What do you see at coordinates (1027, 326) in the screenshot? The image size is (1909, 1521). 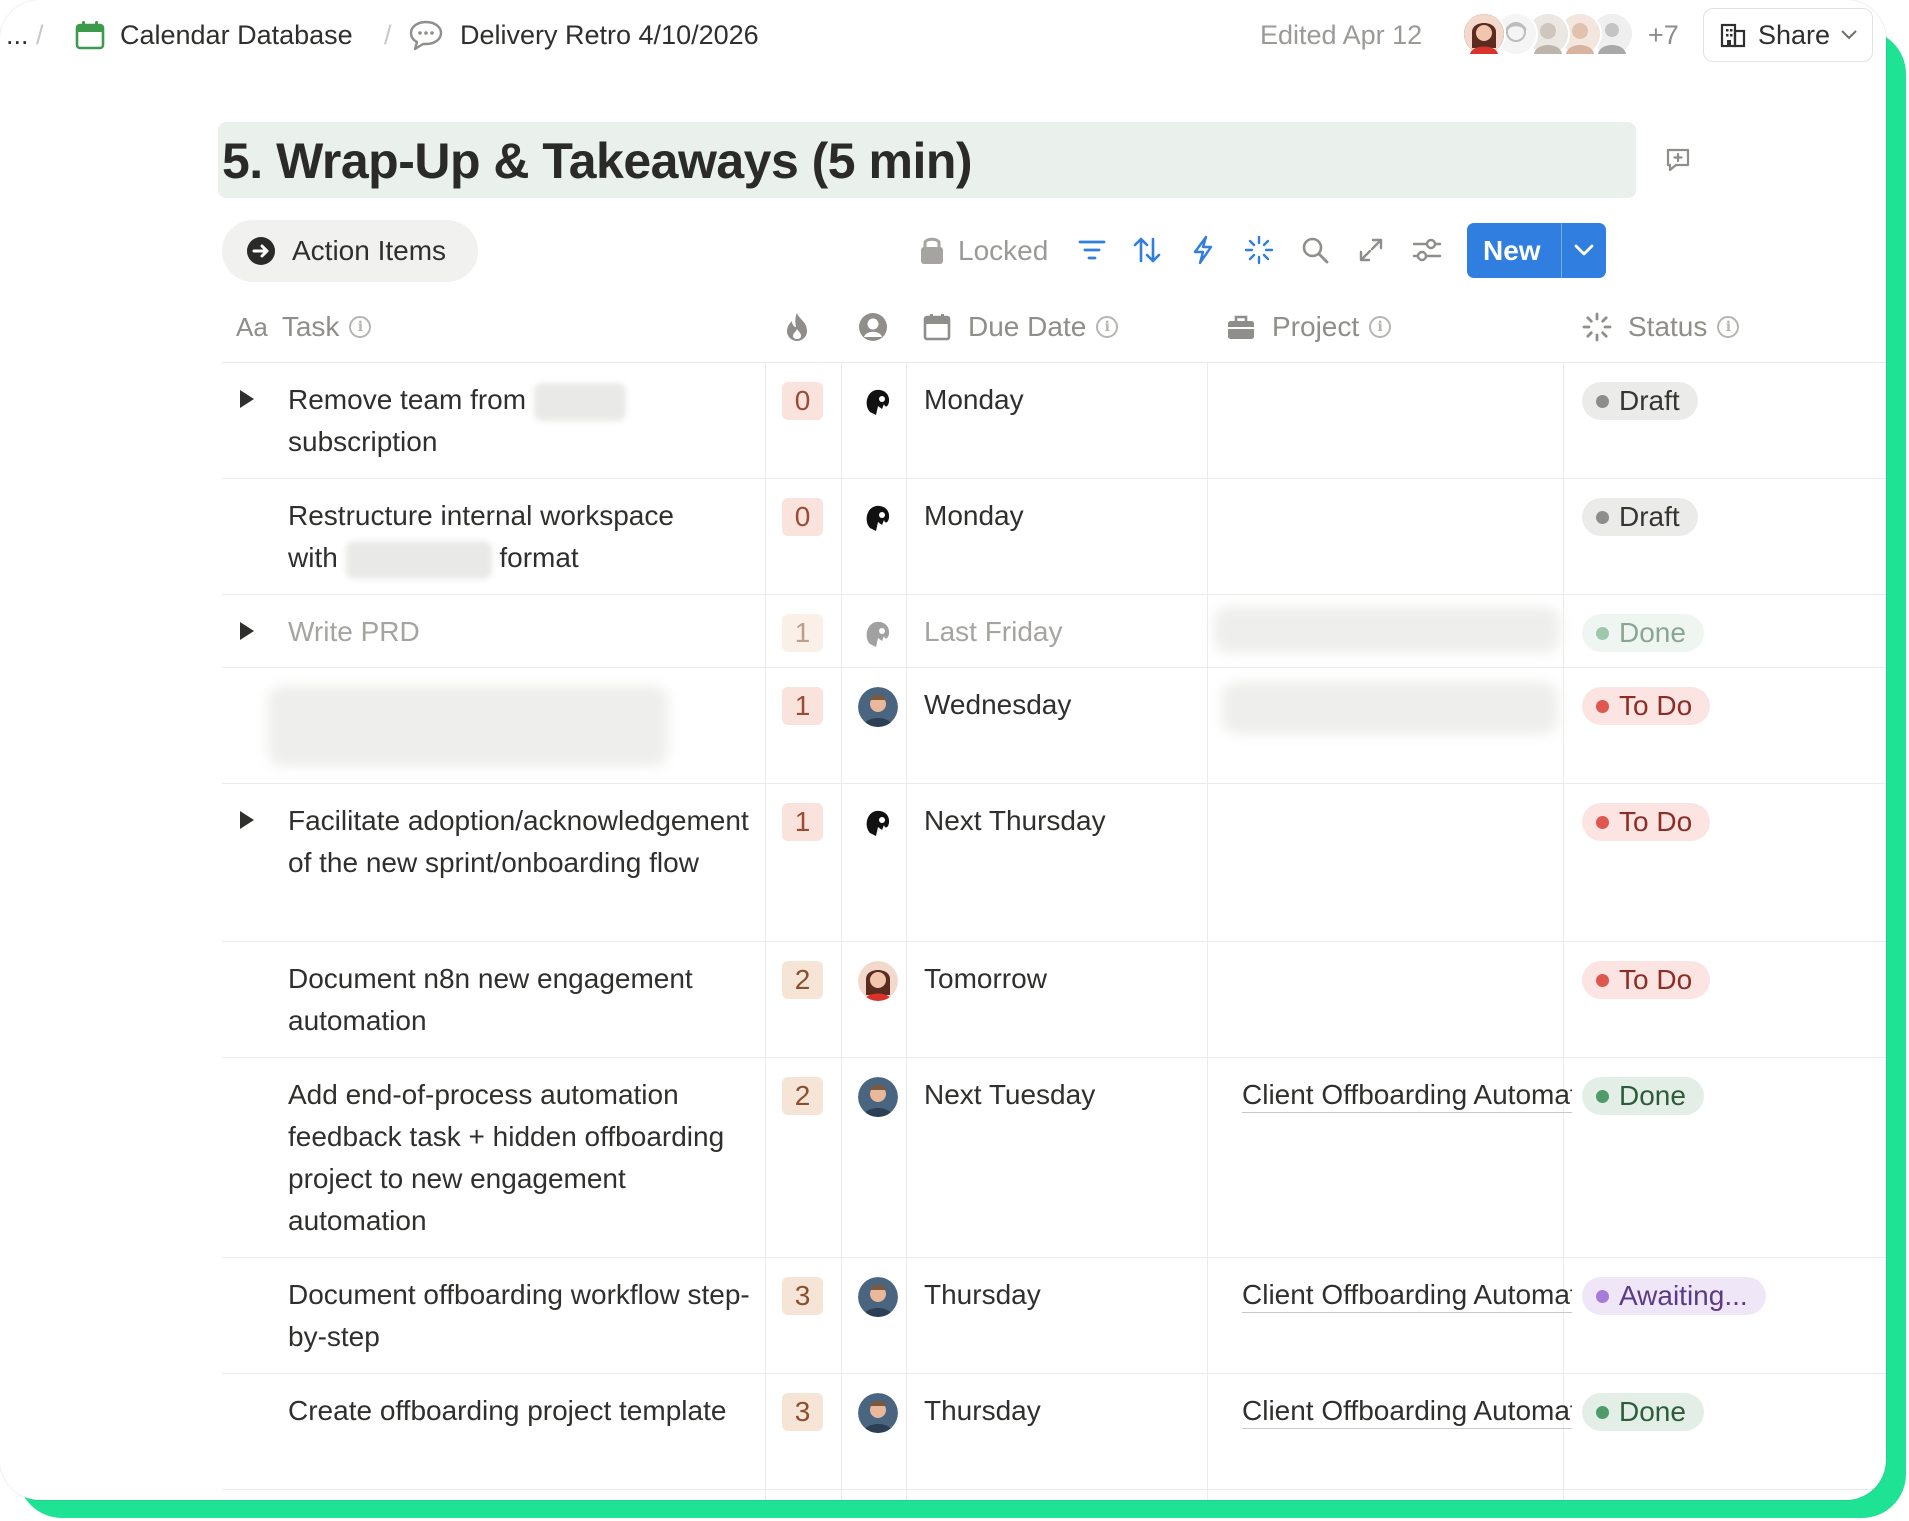 I see `column-header-label: Due Date` at bounding box center [1027, 326].